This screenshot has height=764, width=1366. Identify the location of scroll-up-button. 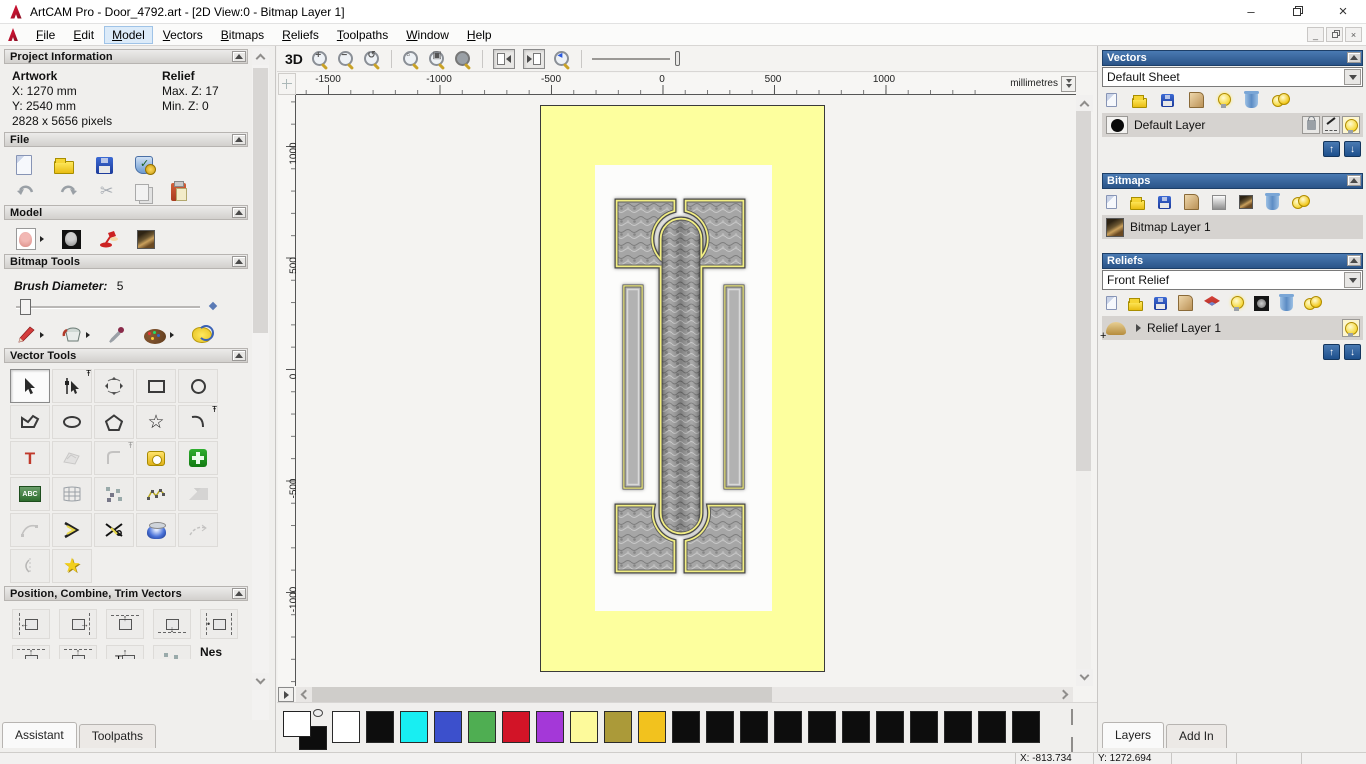
(260, 56).